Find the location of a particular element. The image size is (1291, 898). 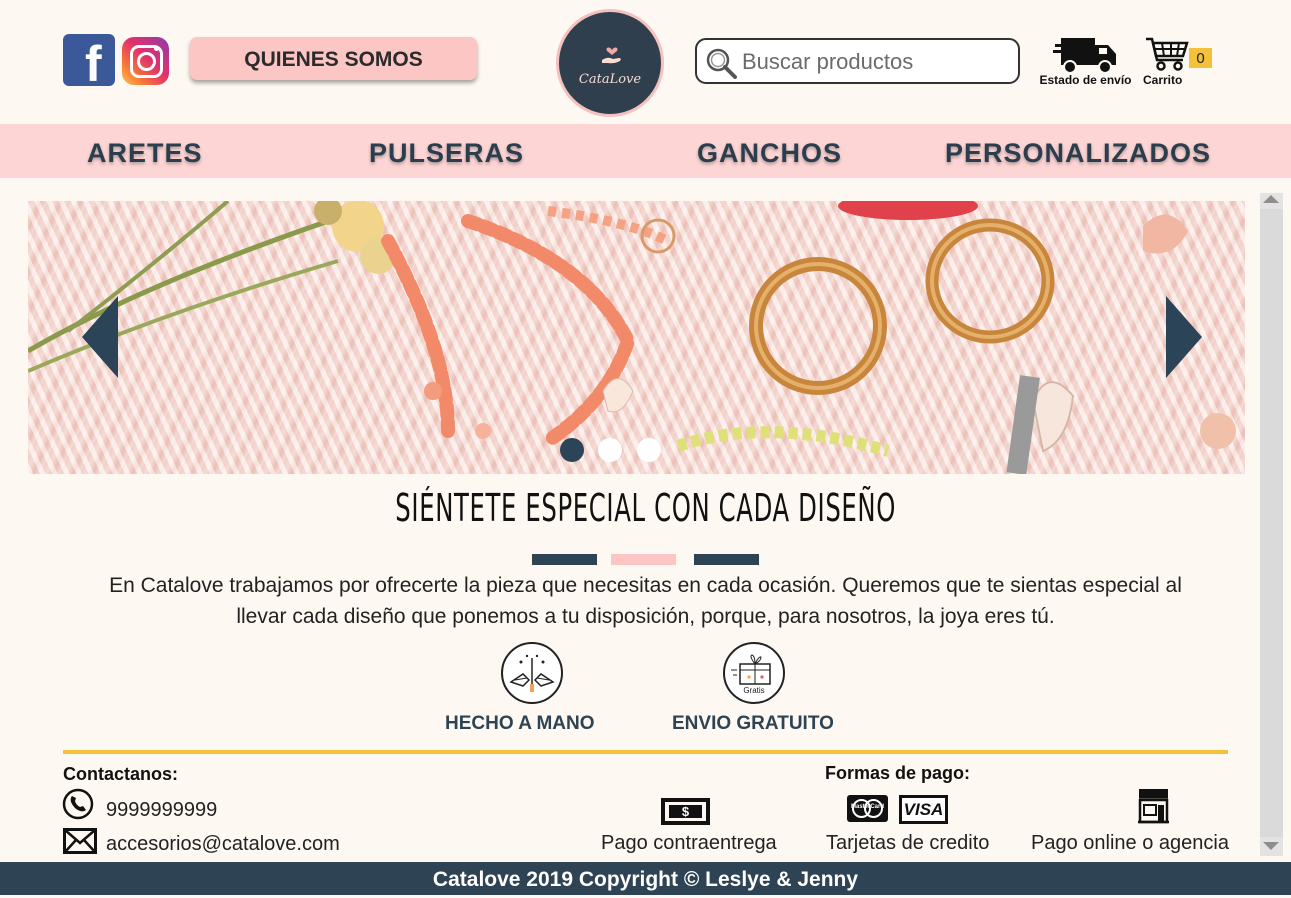

scroll-up-arrow is located at coordinates (1271, 199).